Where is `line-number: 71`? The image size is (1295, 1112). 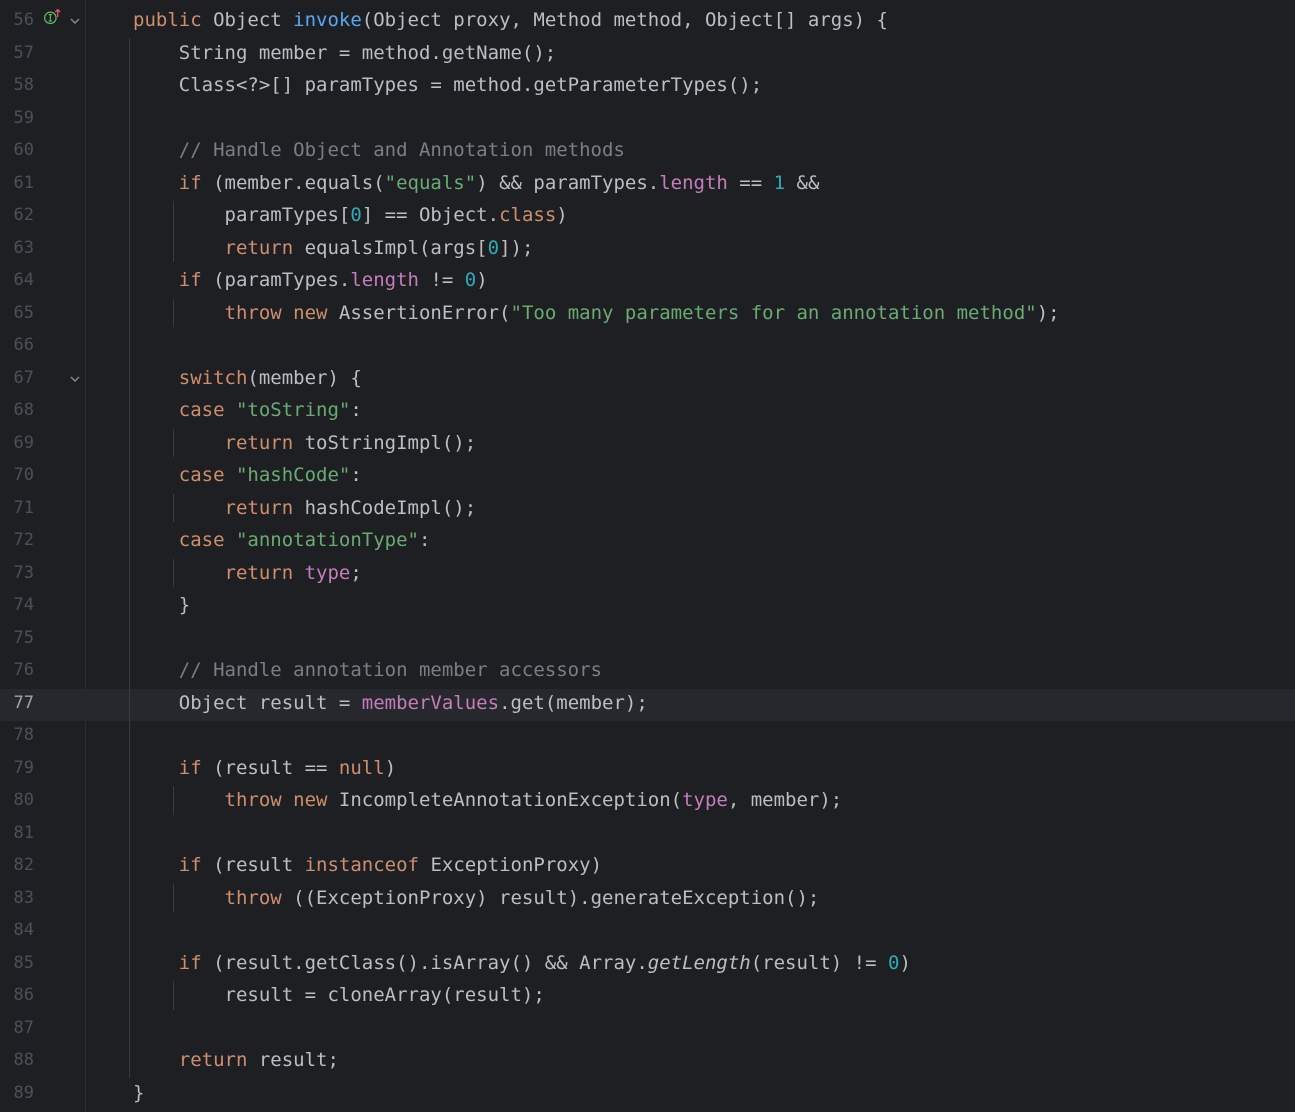 line-number: 71 is located at coordinates (17, 508).